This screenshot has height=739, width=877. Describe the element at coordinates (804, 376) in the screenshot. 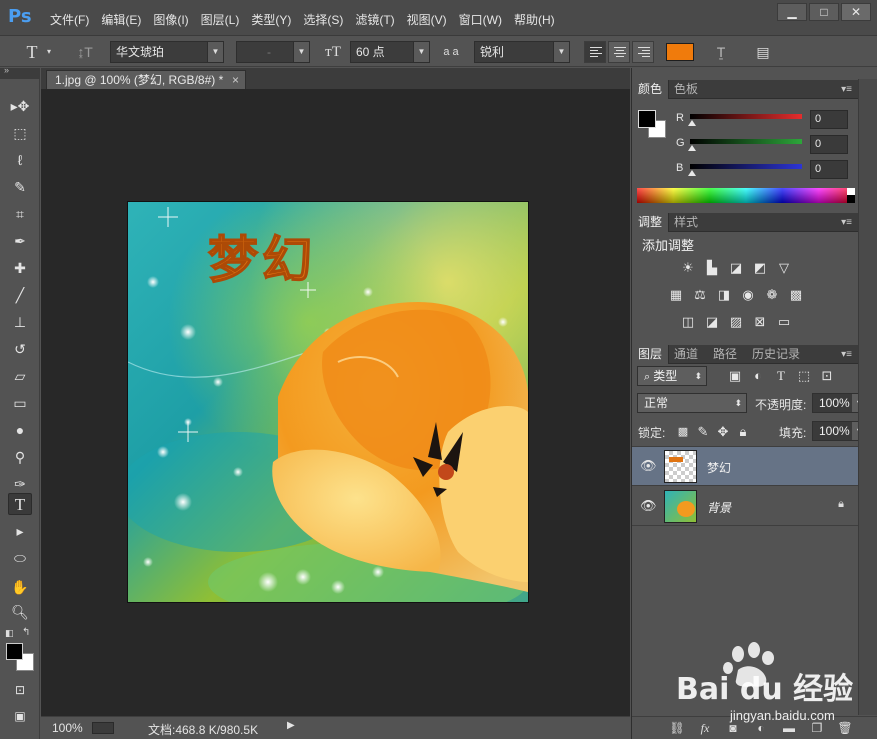

I see `filter-shape-icon: ⬚` at that location.